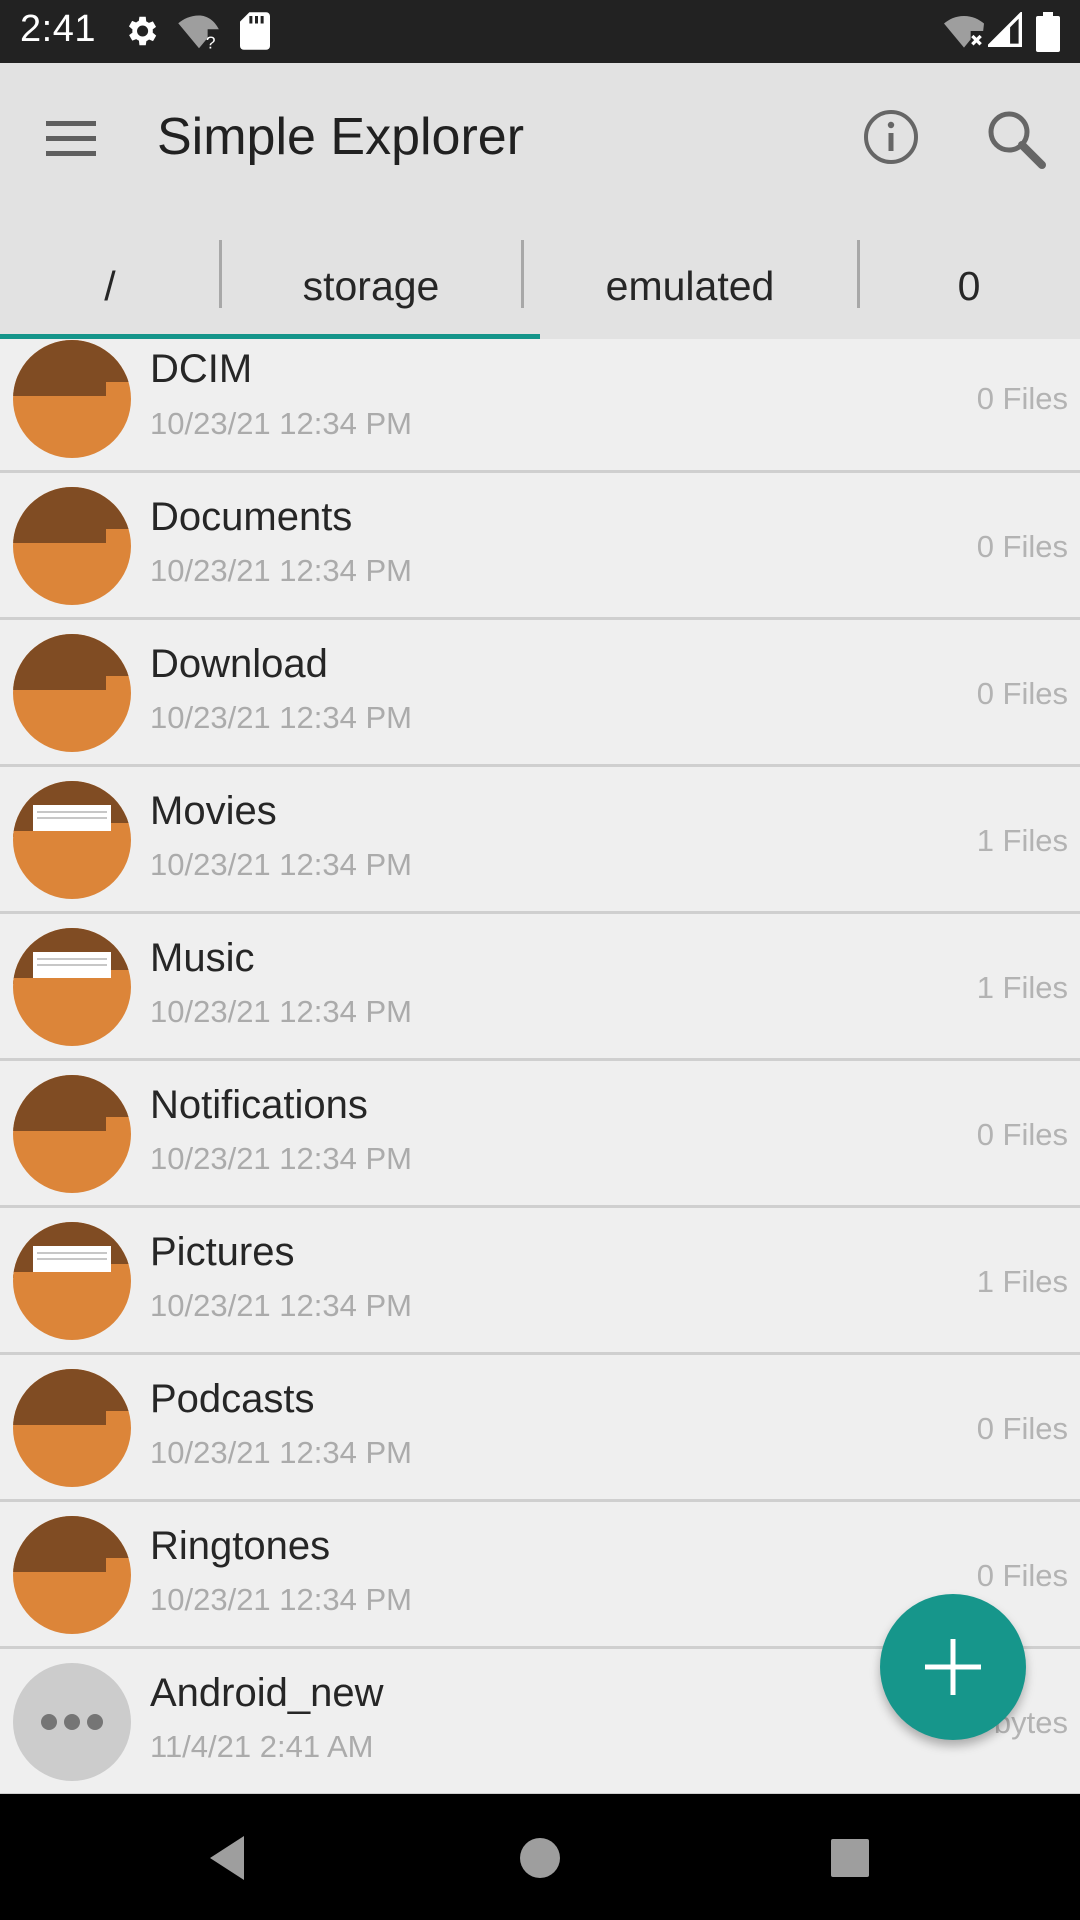 The width and height of the screenshot is (1080, 1920). What do you see at coordinates (251, 517) in the screenshot?
I see `file-name: Documents` at bounding box center [251, 517].